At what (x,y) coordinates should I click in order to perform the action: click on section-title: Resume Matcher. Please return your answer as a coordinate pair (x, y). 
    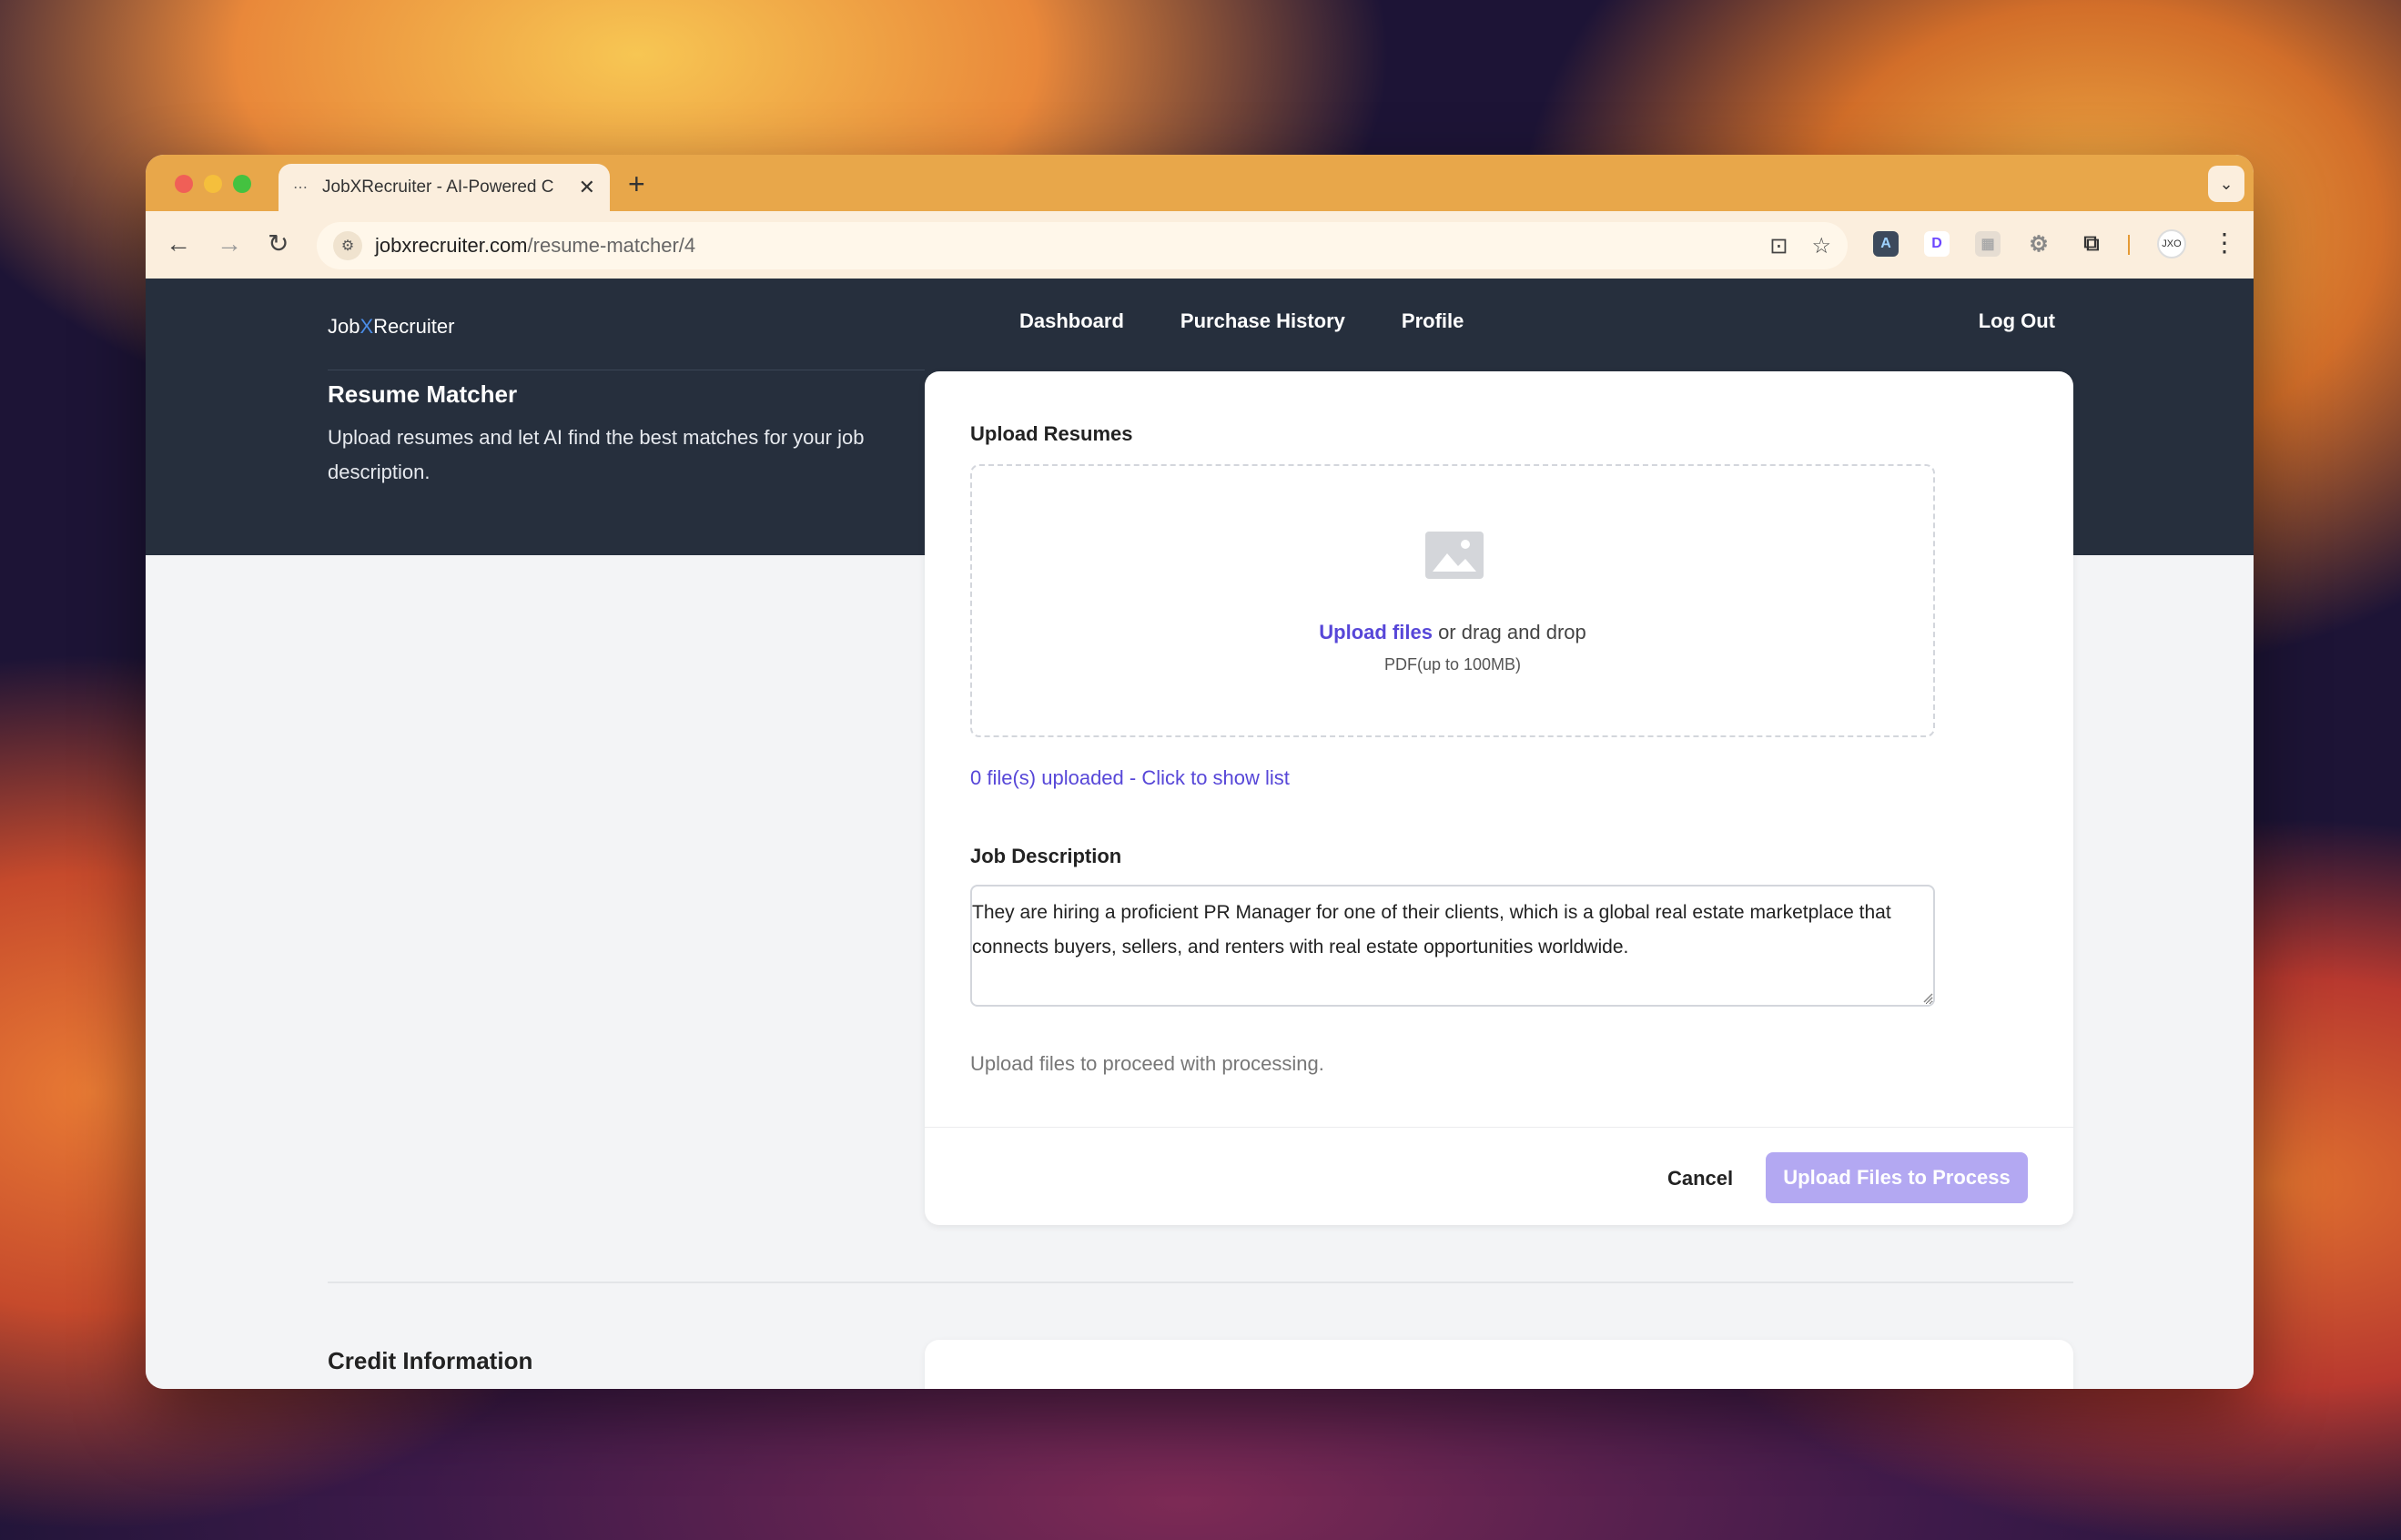
    Looking at the image, I should click on (423, 394).